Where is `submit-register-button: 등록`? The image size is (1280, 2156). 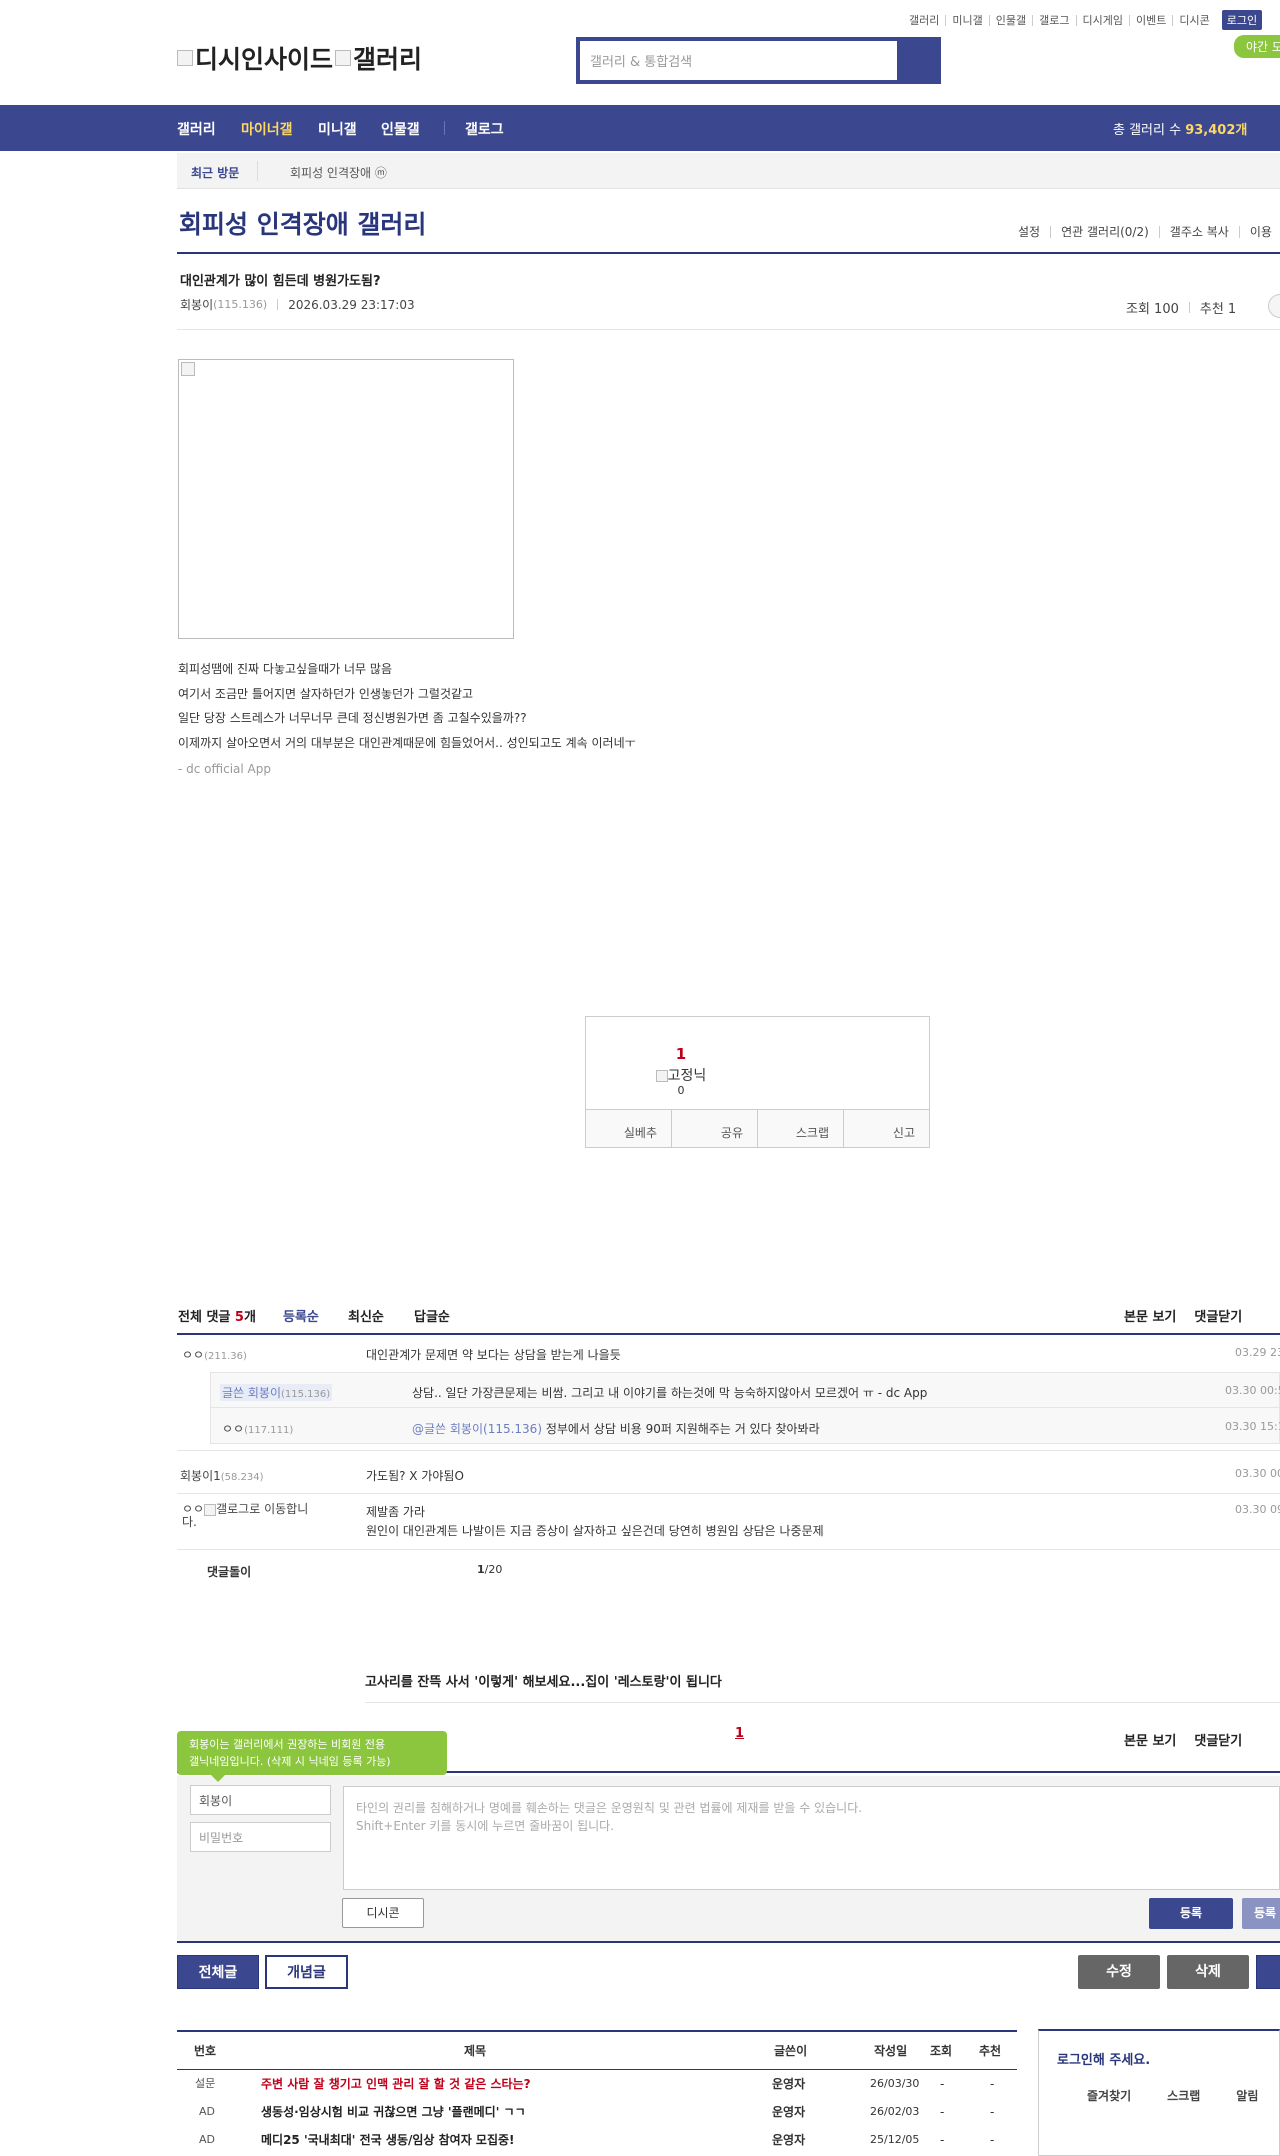
submit-register-button: 등록 is located at coordinates (1261, 1913).